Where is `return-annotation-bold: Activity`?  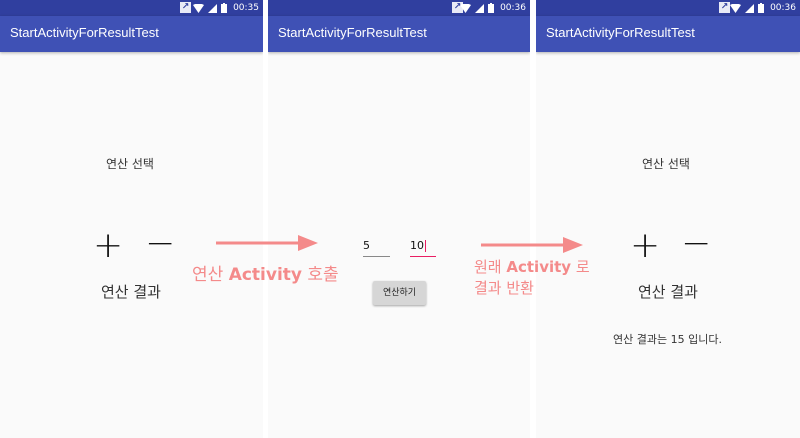
return-annotation-bold: Activity is located at coordinates (539, 267).